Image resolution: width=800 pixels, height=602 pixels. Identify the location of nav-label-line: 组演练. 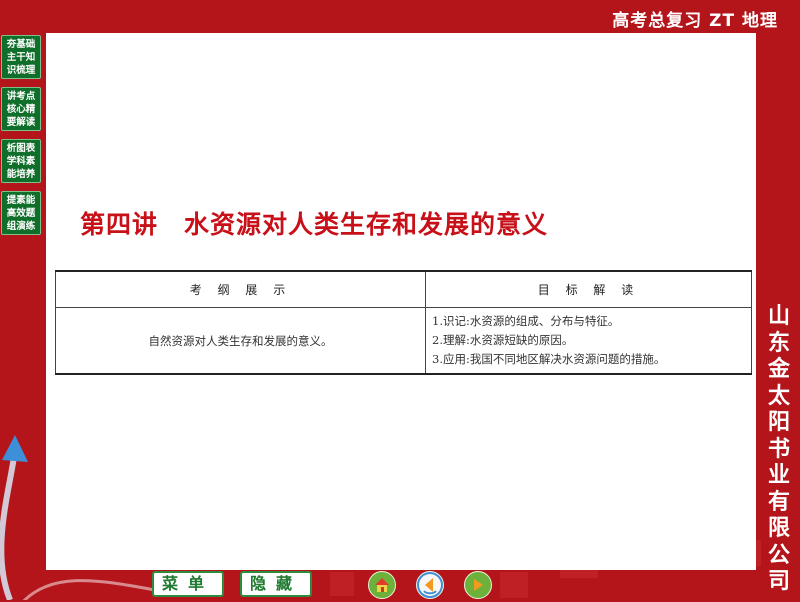
(21, 226).